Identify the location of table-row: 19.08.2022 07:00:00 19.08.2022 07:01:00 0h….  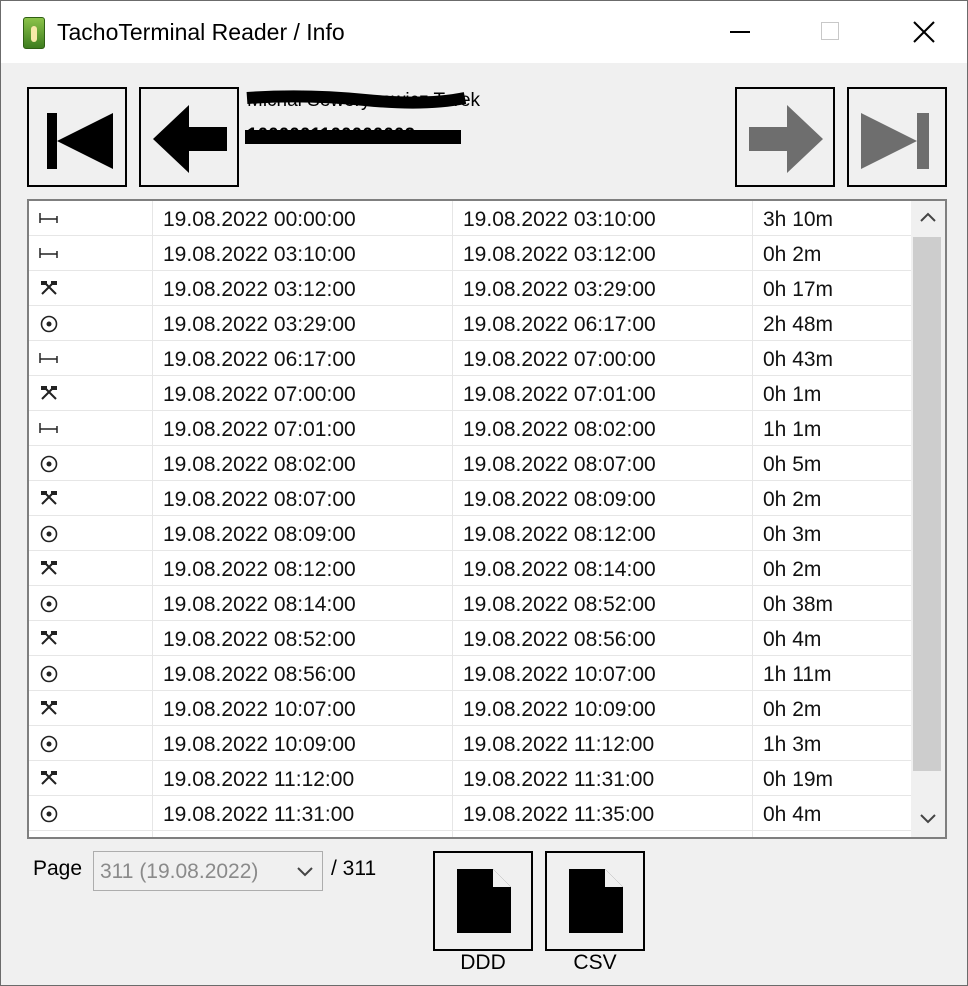
(470, 393).